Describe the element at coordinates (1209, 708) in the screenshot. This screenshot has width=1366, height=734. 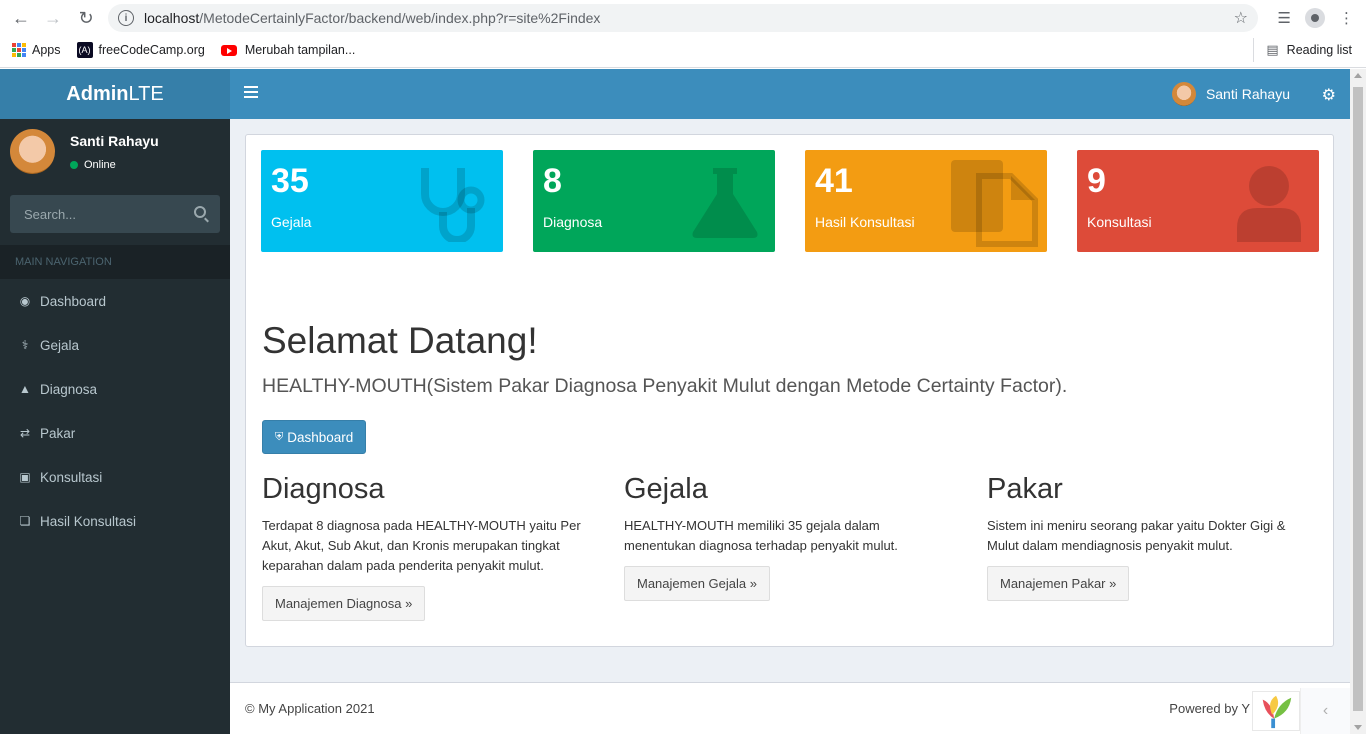
I see `powered-by: Powered by Y` at that location.